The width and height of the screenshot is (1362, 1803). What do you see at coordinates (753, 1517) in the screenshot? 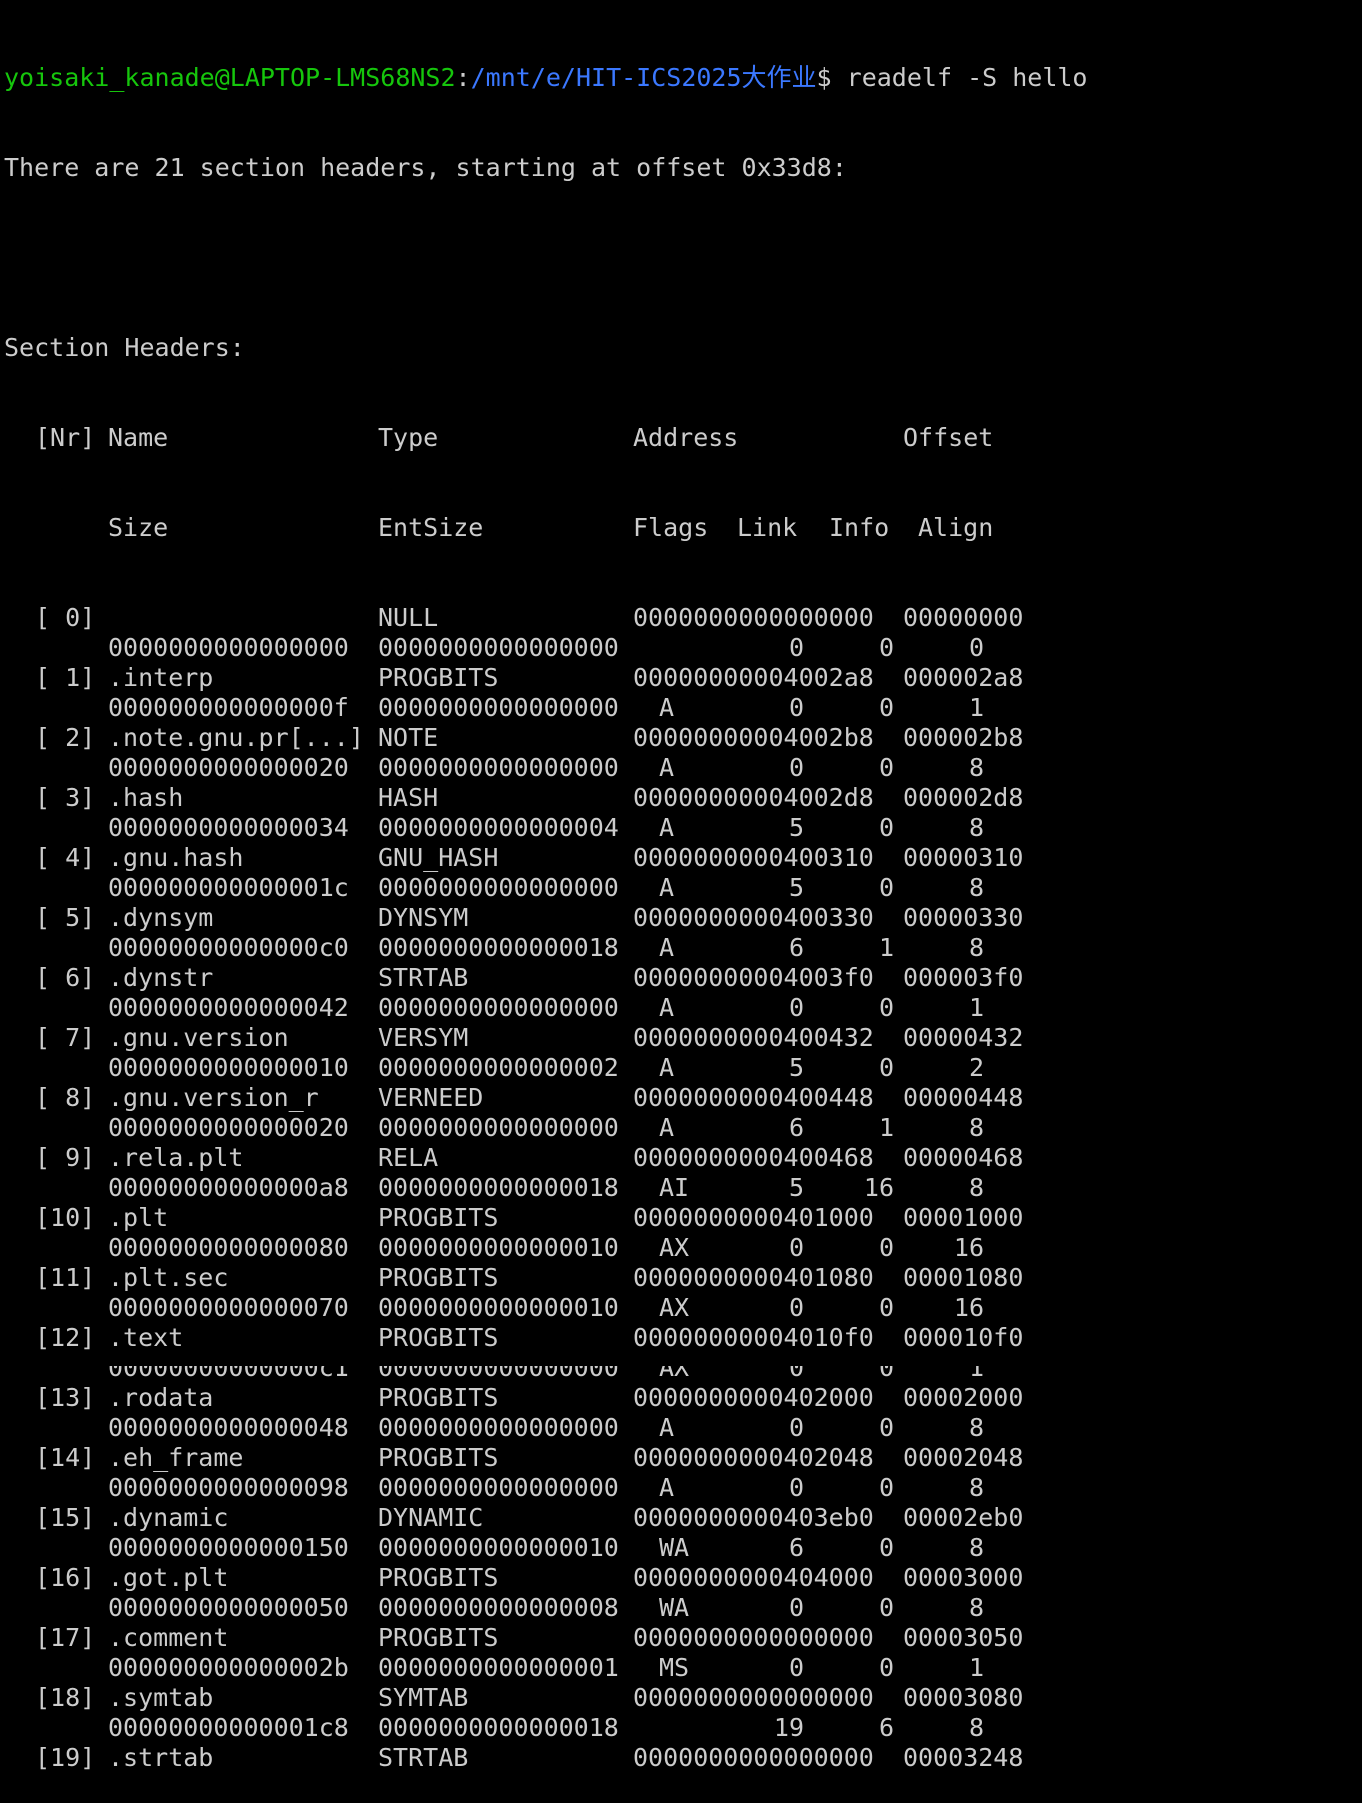
I see `section-address: 0000000000403eb0` at bounding box center [753, 1517].